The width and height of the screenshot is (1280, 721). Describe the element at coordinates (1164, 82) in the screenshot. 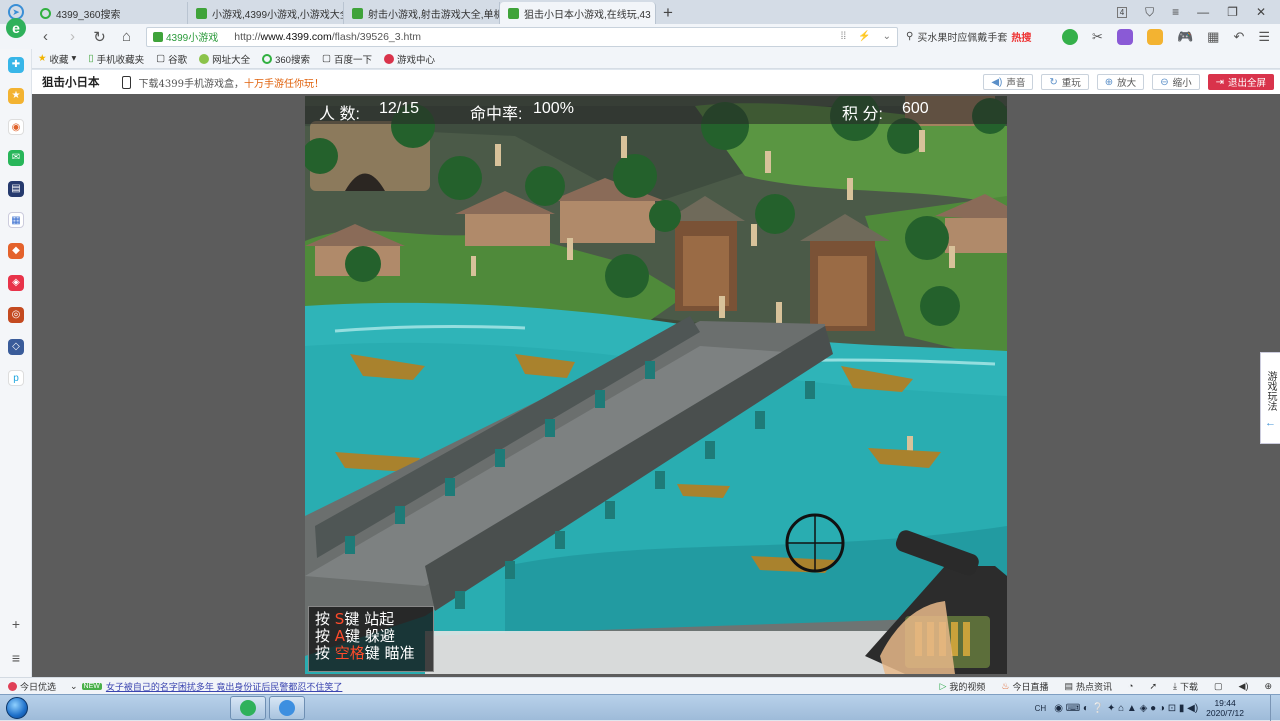

I see `zoom-out-icon: ⊖` at that location.